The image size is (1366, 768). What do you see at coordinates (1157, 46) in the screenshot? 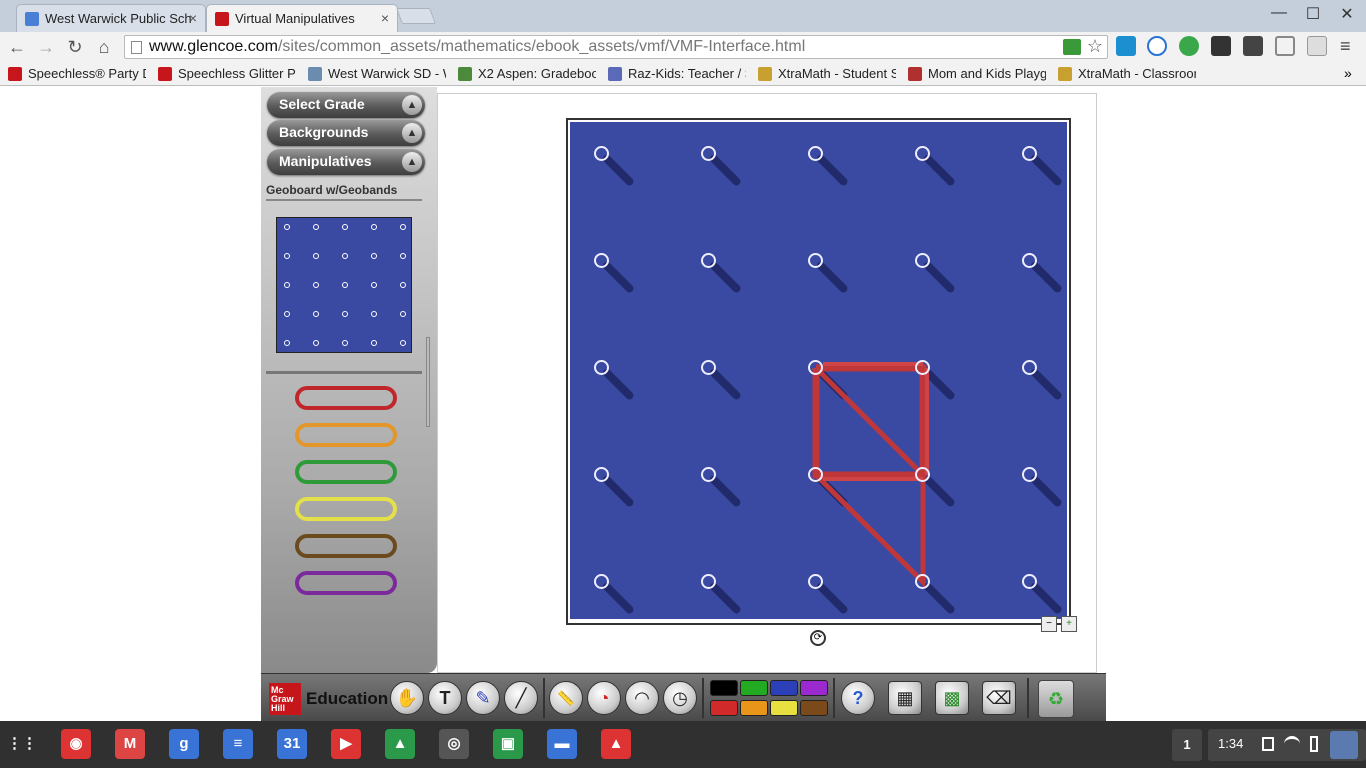
I see `phone-icon` at bounding box center [1157, 46].